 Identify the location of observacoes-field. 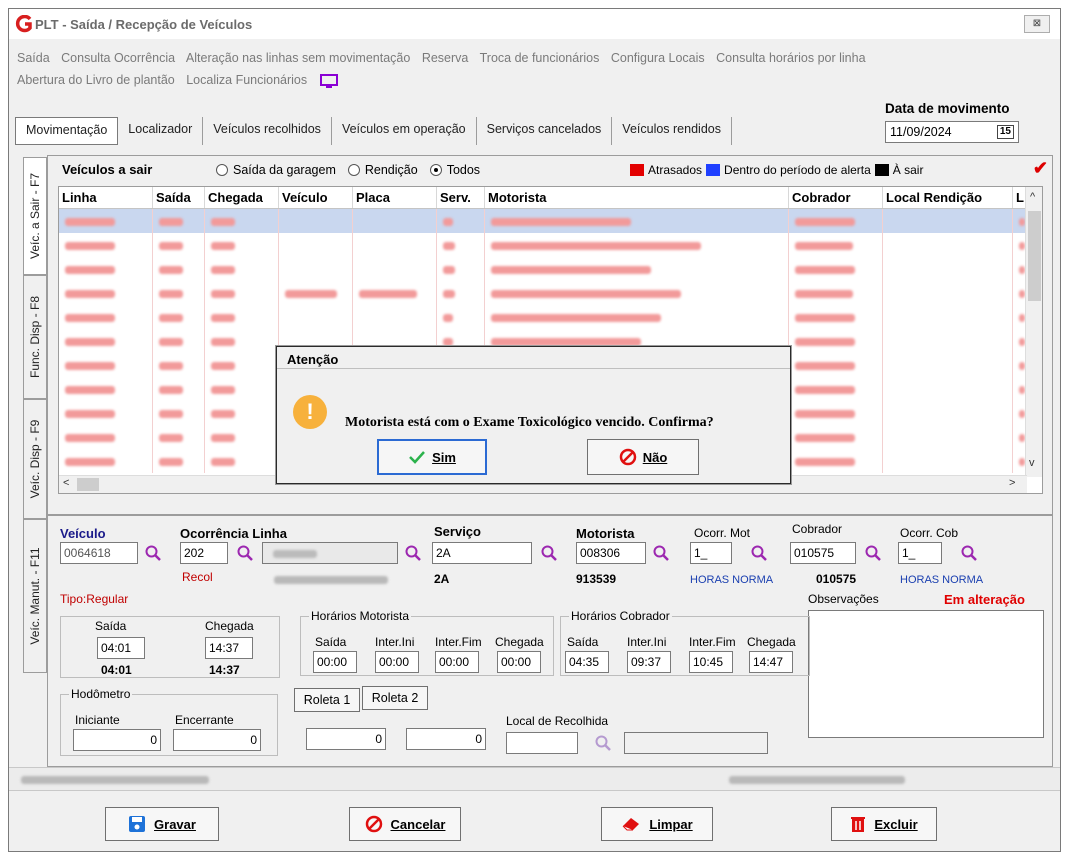
(926, 674).